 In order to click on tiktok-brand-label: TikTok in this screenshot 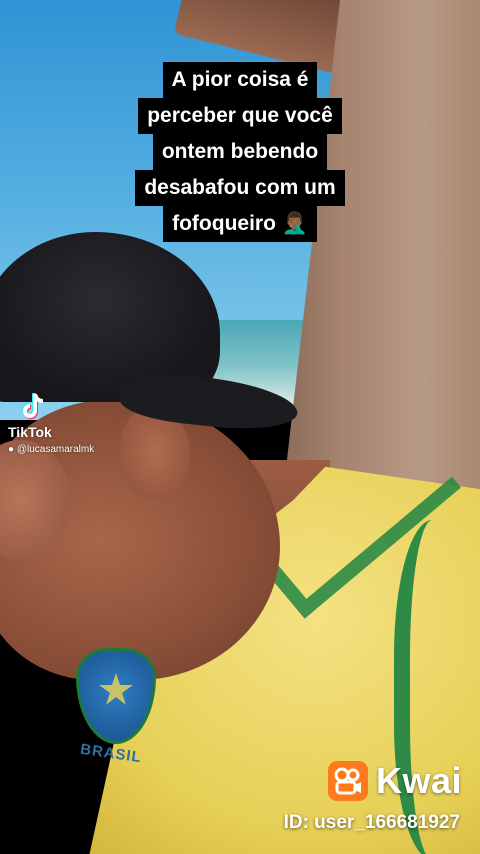, I will do `click(30, 432)`.